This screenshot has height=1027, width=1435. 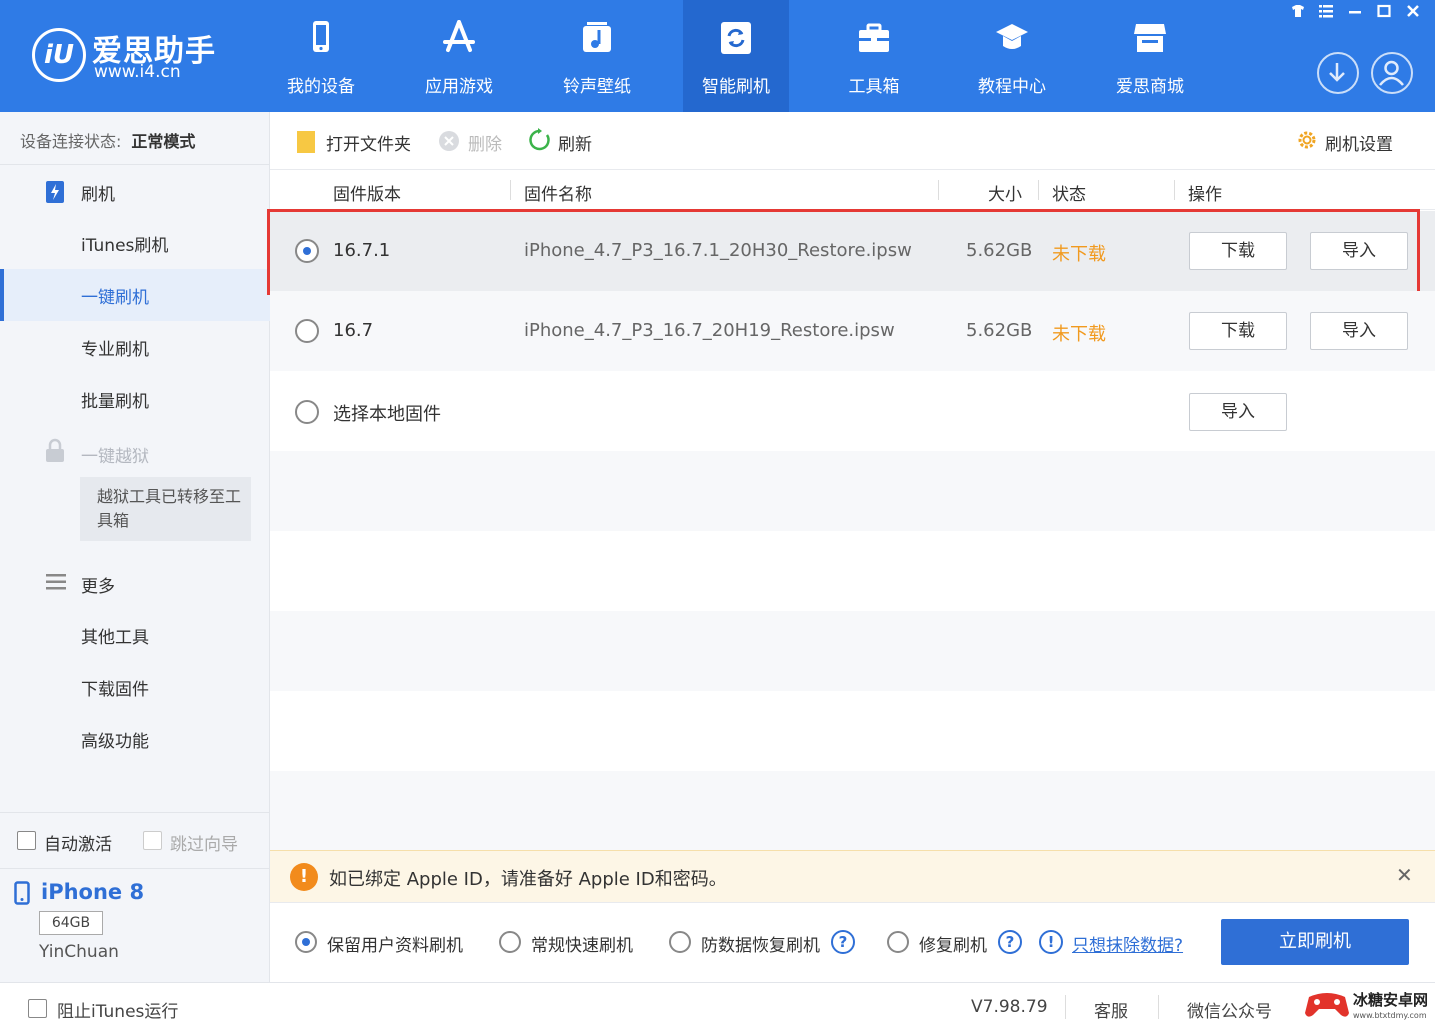 What do you see at coordinates (22, 893) in the screenshot?
I see `device-phone-icon` at bounding box center [22, 893].